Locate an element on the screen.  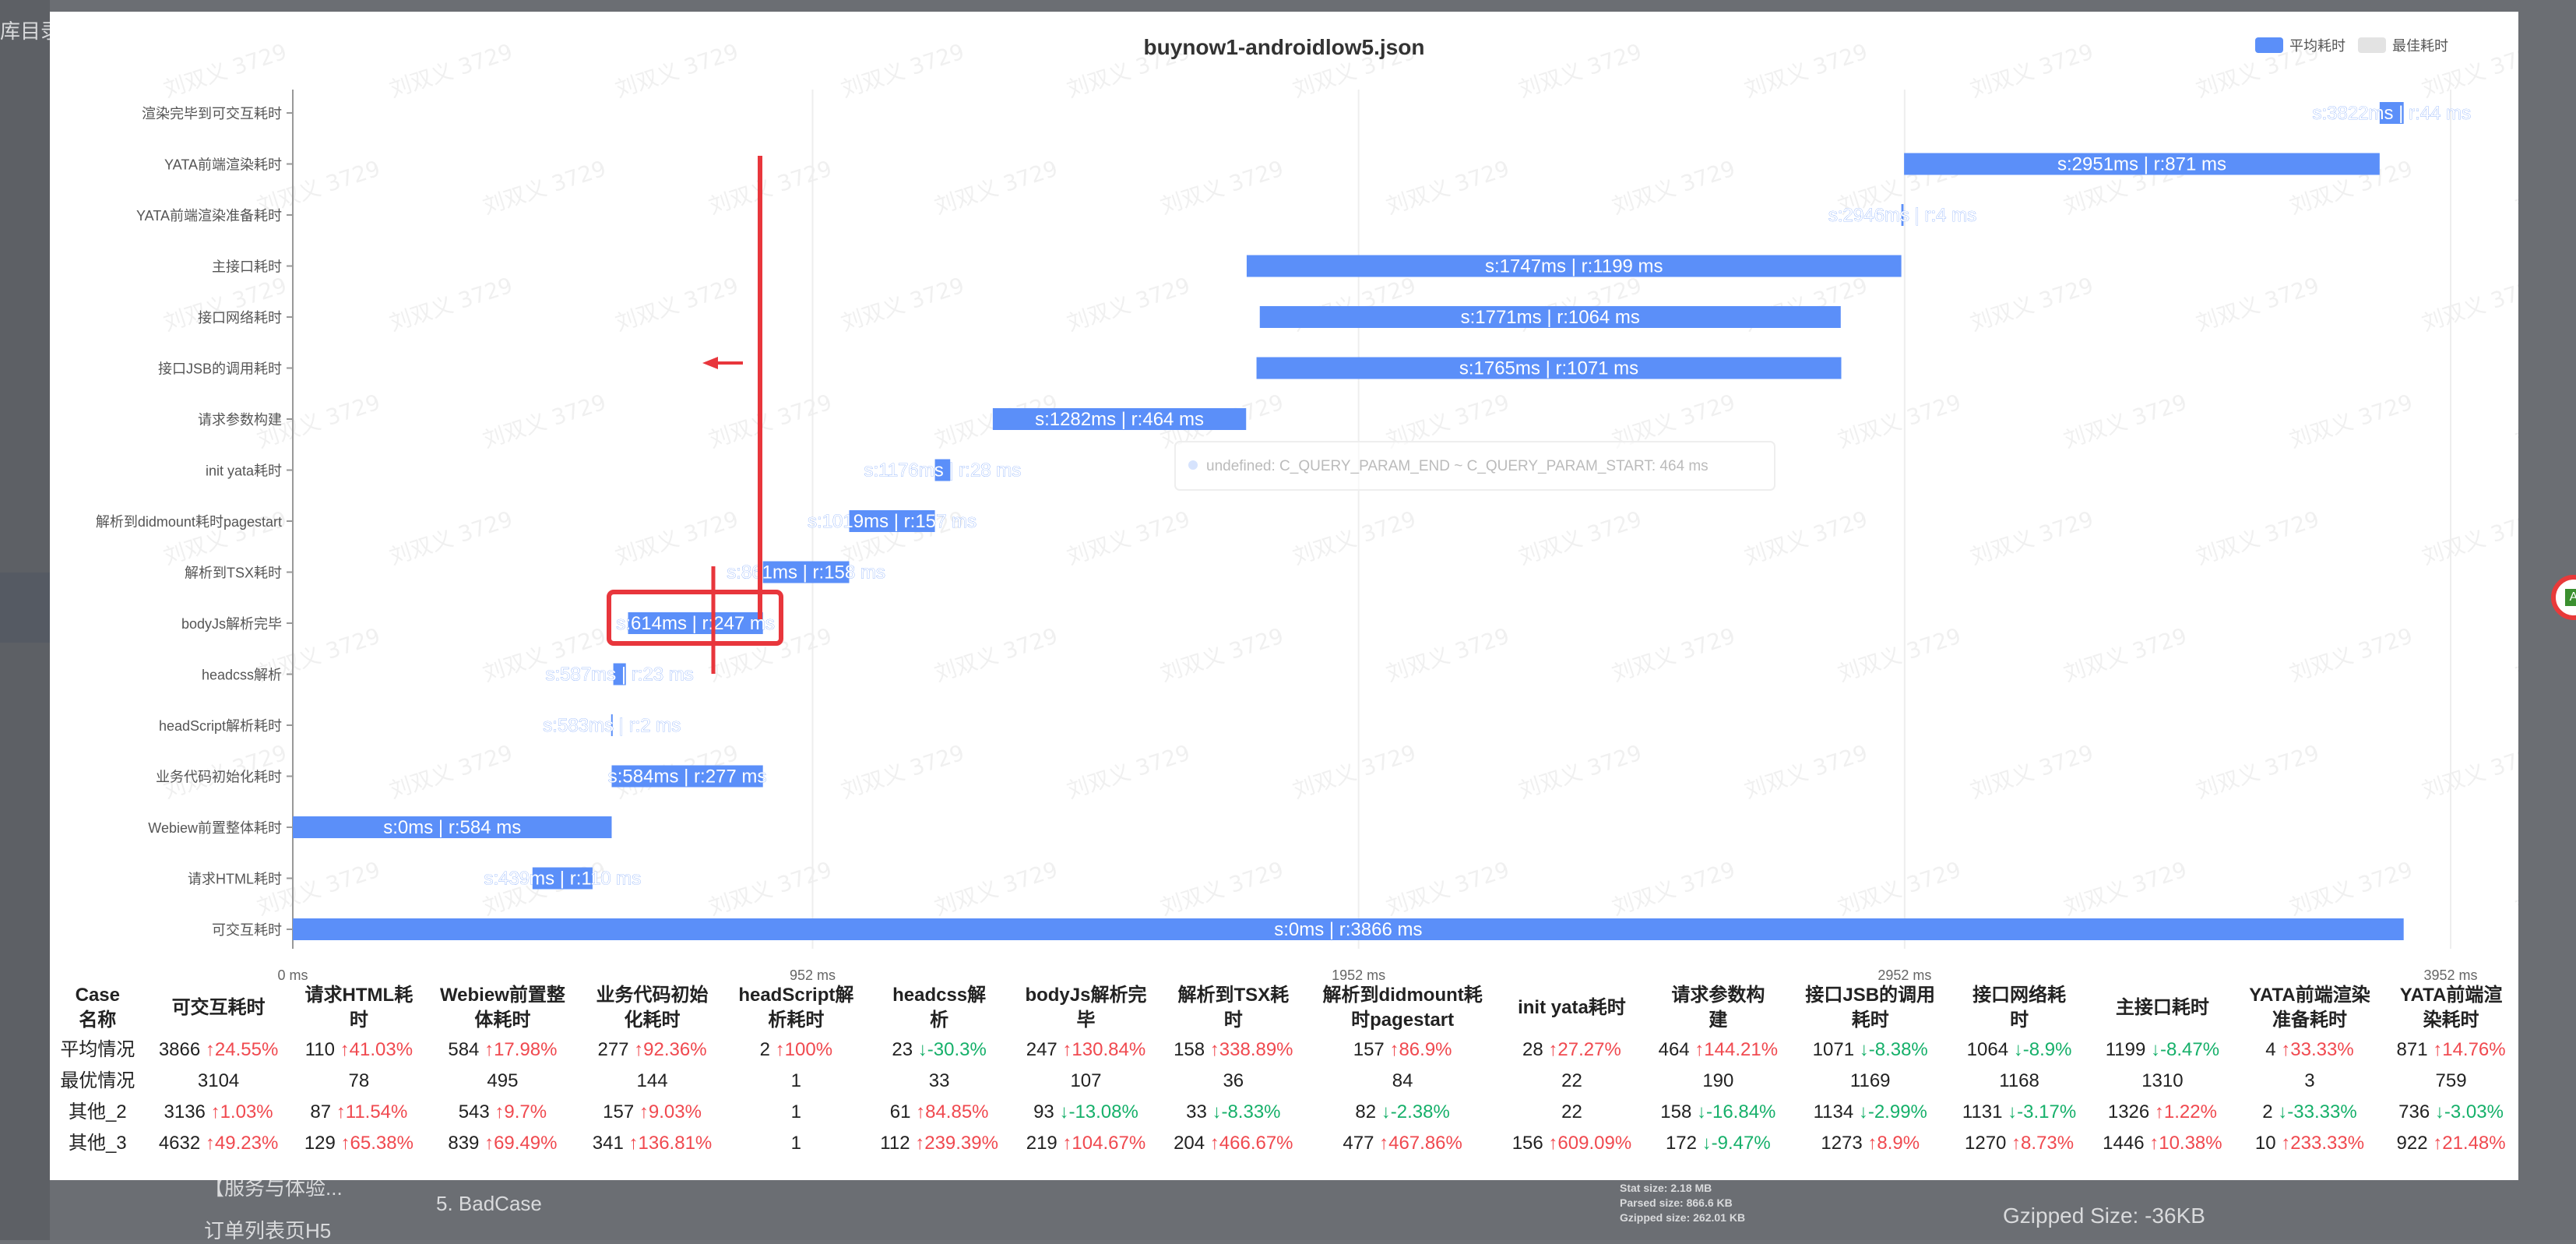
cell-value: 10 is located at coordinates (2265, 1143).